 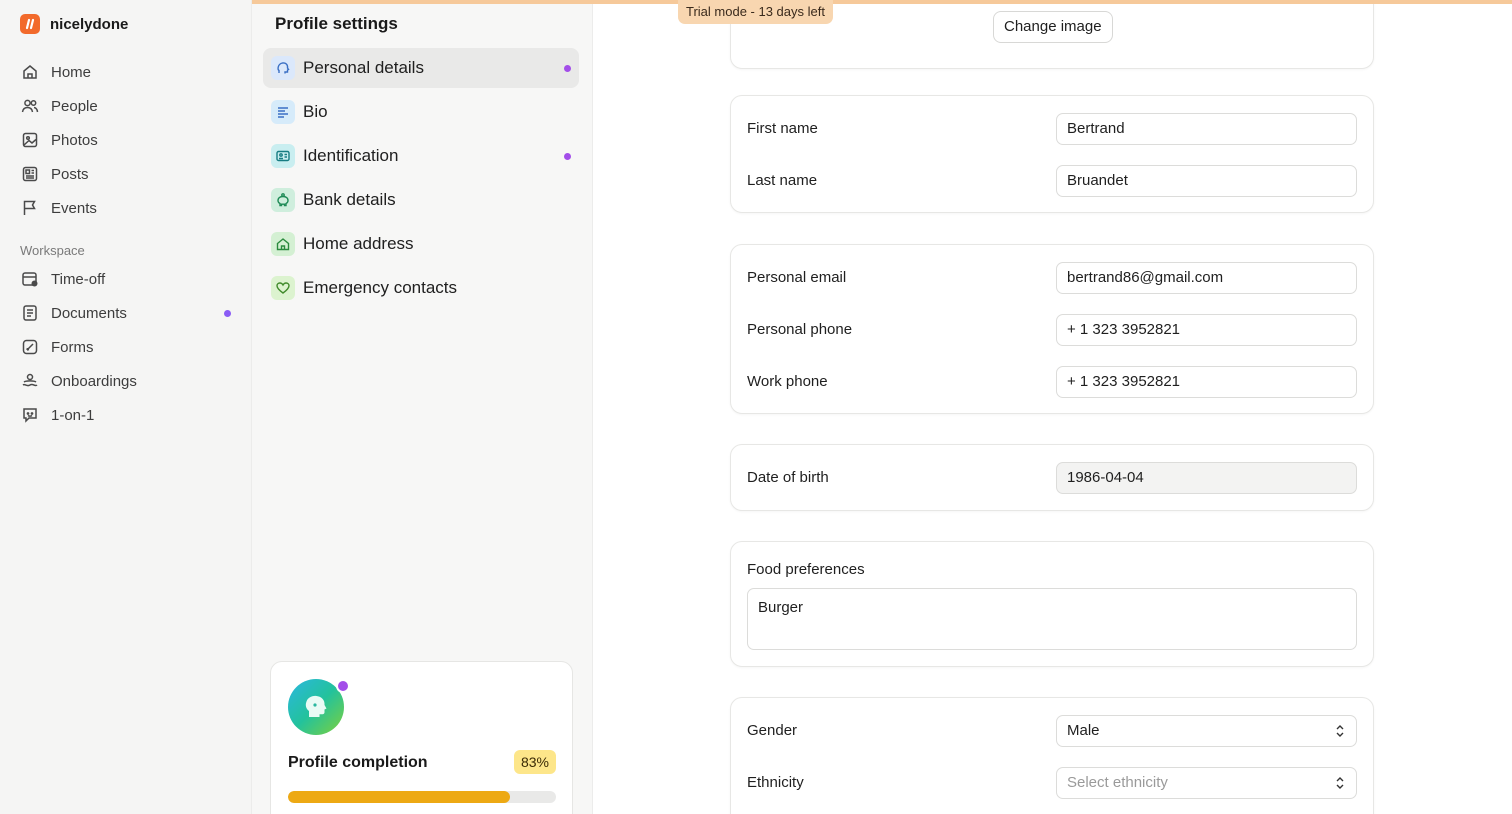 What do you see at coordinates (73, 415) in the screenshot?
I see `nav-item-label: 1-on-1` at bounding box center [73, 415].